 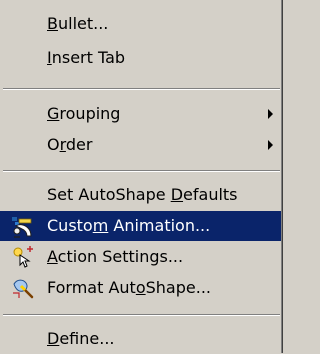 I want to click on menu-item-order: Order, so click(x=140, y=145).